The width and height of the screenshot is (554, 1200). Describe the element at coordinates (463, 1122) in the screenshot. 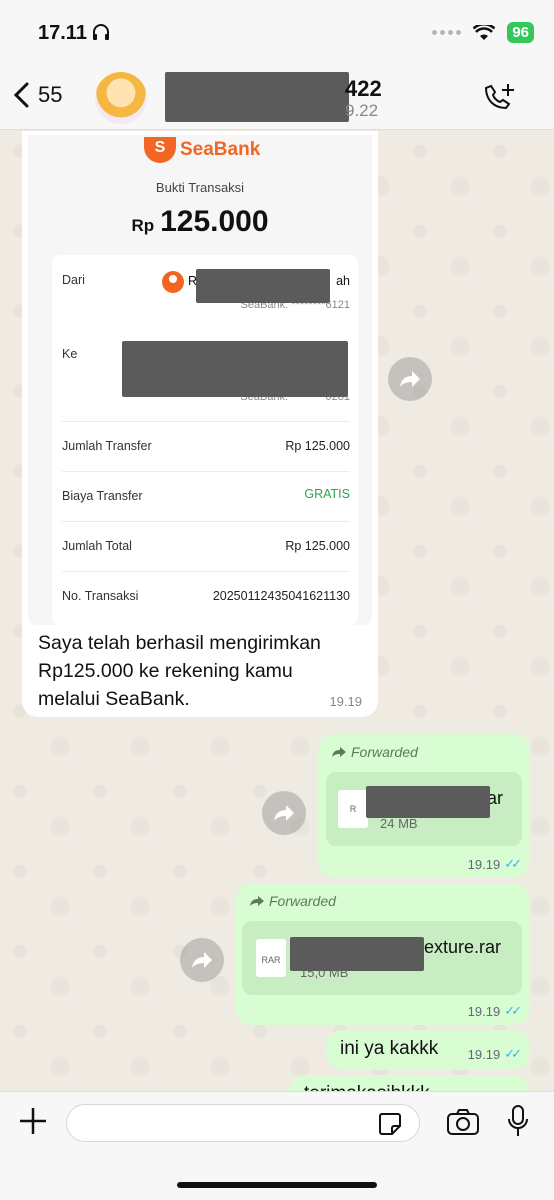

I see `camera-icon` at that location.